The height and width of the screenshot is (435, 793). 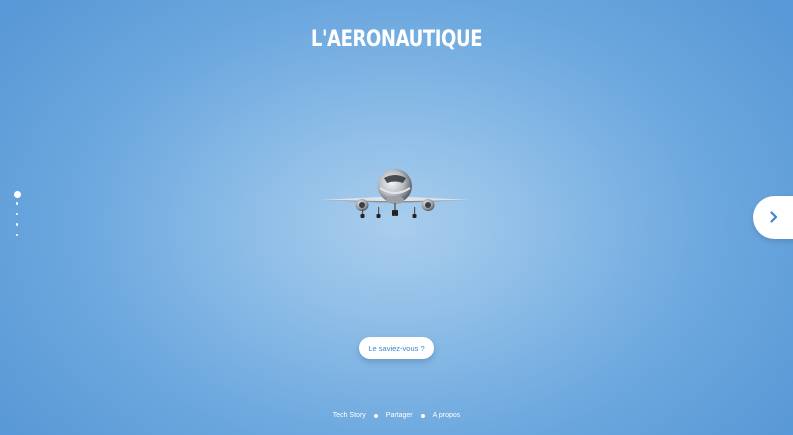 I want to click on next-slide-button, so click(x=773, y=217).